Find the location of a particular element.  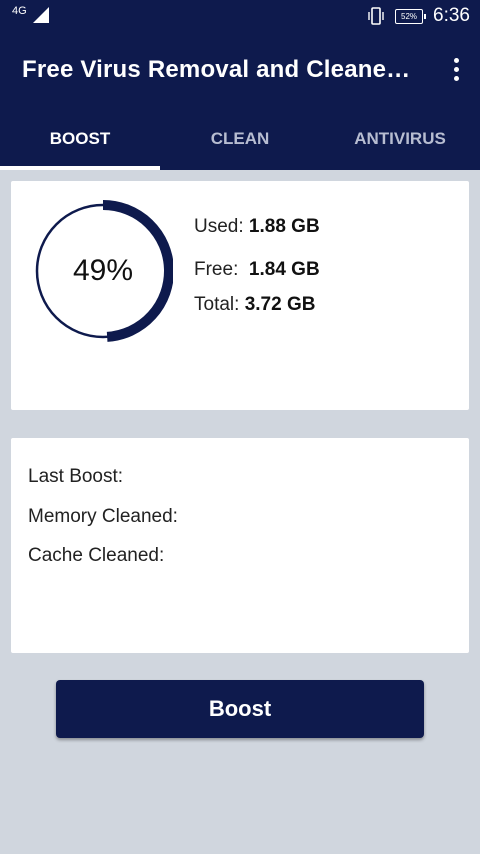

last-boost-label: Last Boost: is located at coordinates (76, 476).